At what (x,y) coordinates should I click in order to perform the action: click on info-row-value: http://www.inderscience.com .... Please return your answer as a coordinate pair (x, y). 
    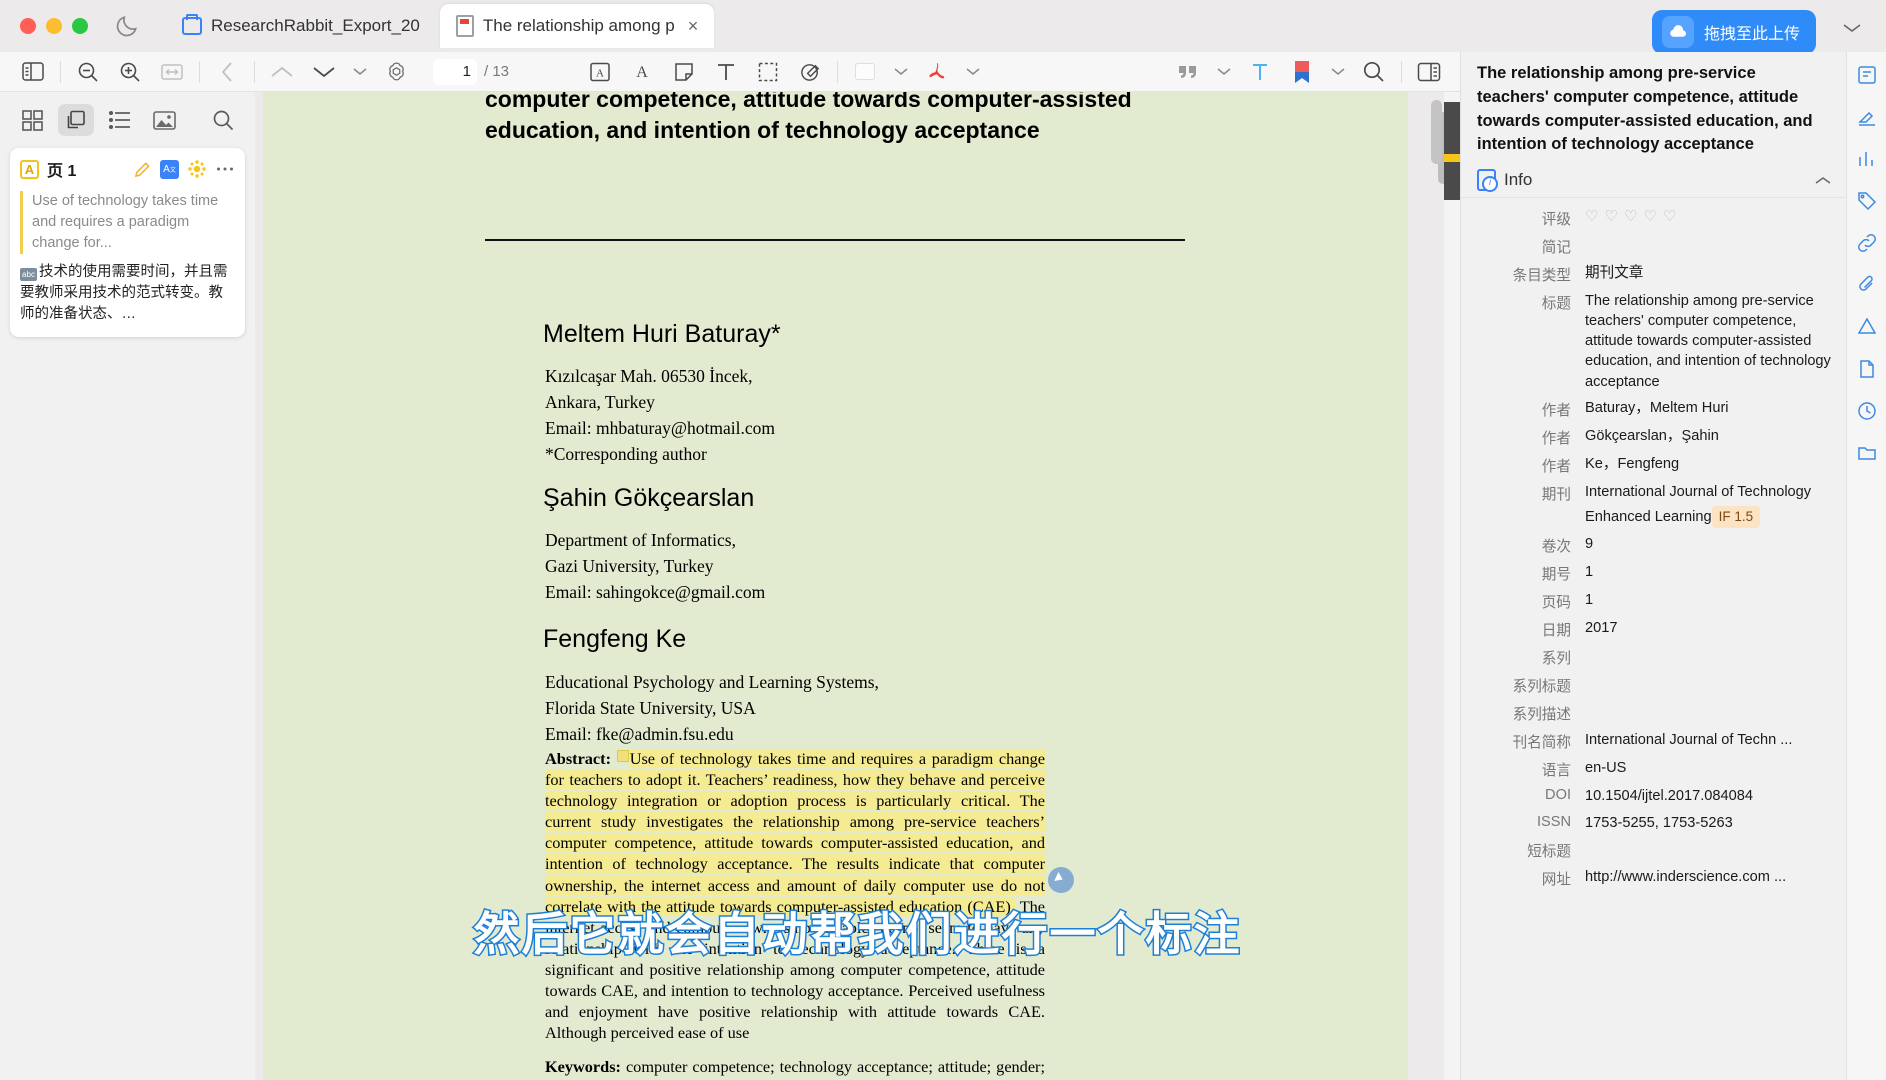
    Looking at the image, I should click on (1702, 877).